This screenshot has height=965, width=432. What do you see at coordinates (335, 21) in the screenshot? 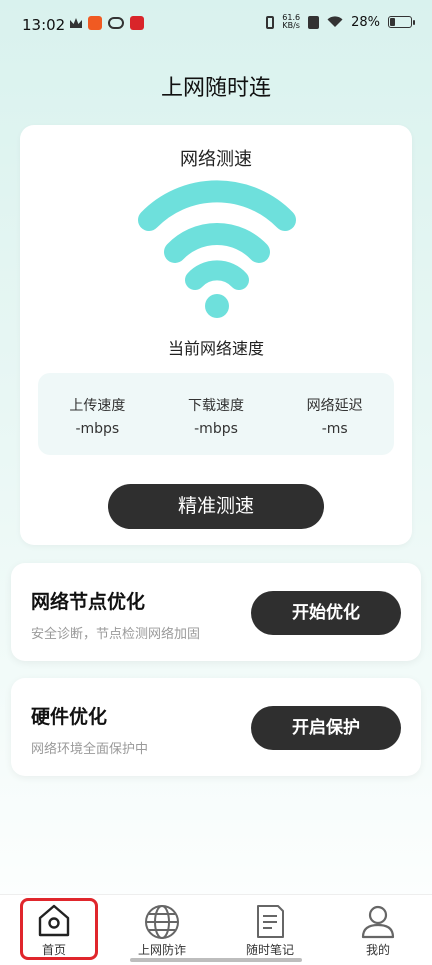
I see `wifi-status-icon` at bounding box center [335, 21].